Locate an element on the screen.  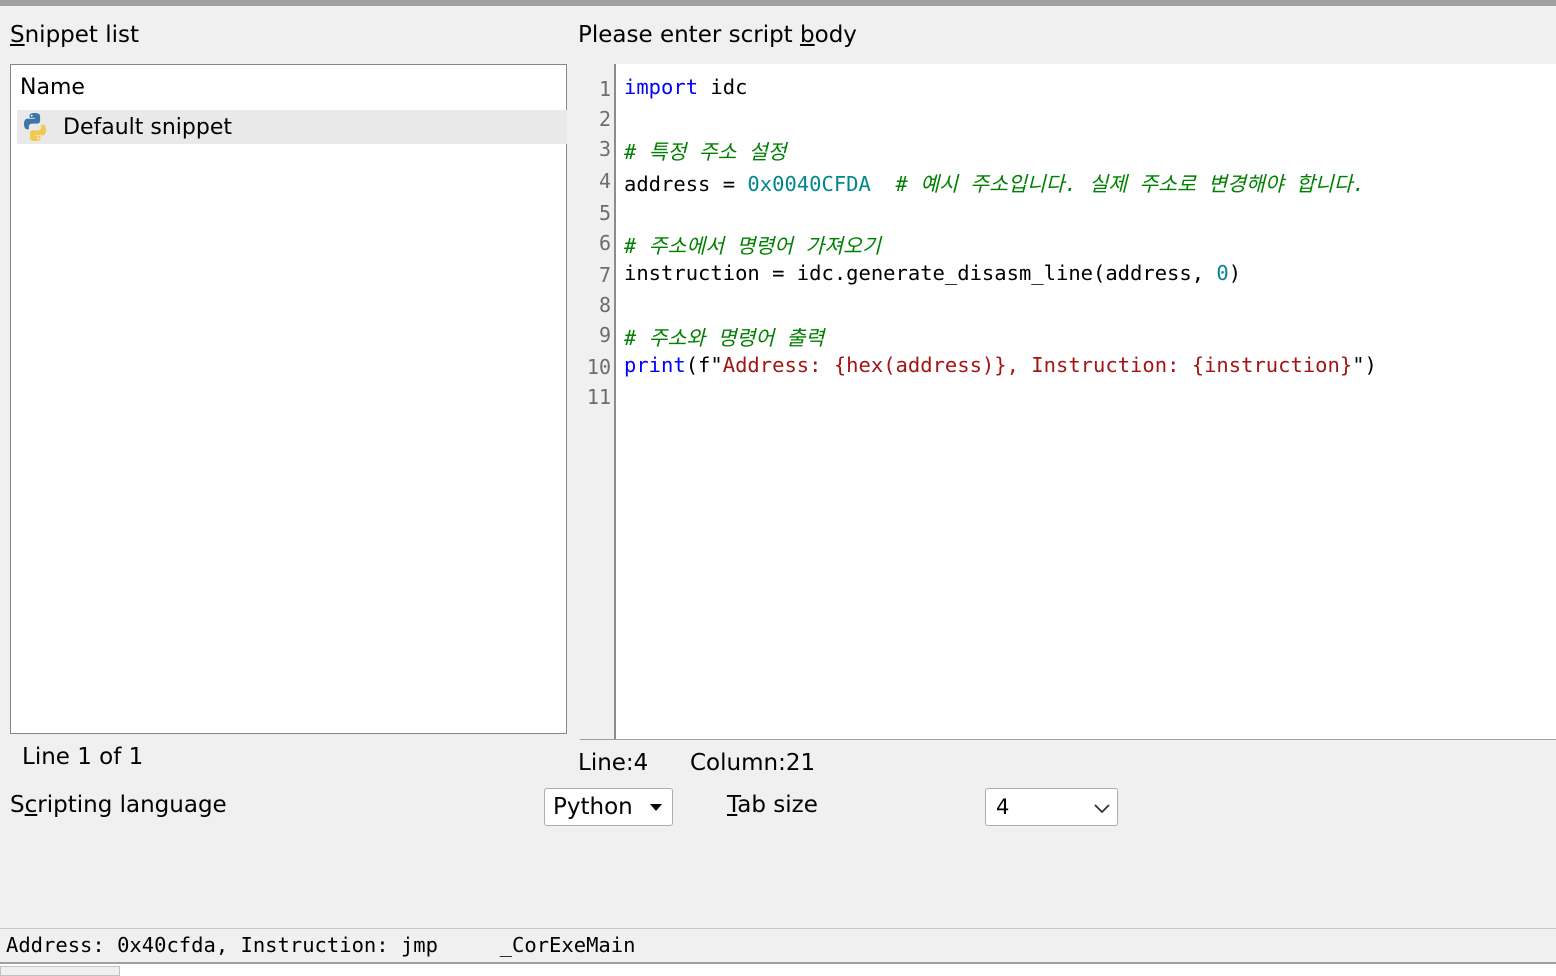
mnemonic-b: b is located at coordinates (807, 35).